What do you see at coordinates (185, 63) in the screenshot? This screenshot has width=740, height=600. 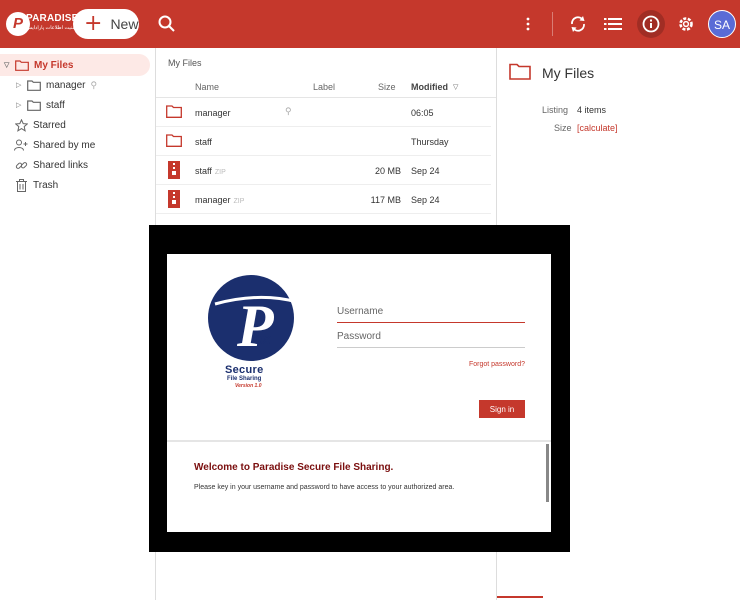 I see `breadcrumb: My Files` at bounding box center [185, 63].